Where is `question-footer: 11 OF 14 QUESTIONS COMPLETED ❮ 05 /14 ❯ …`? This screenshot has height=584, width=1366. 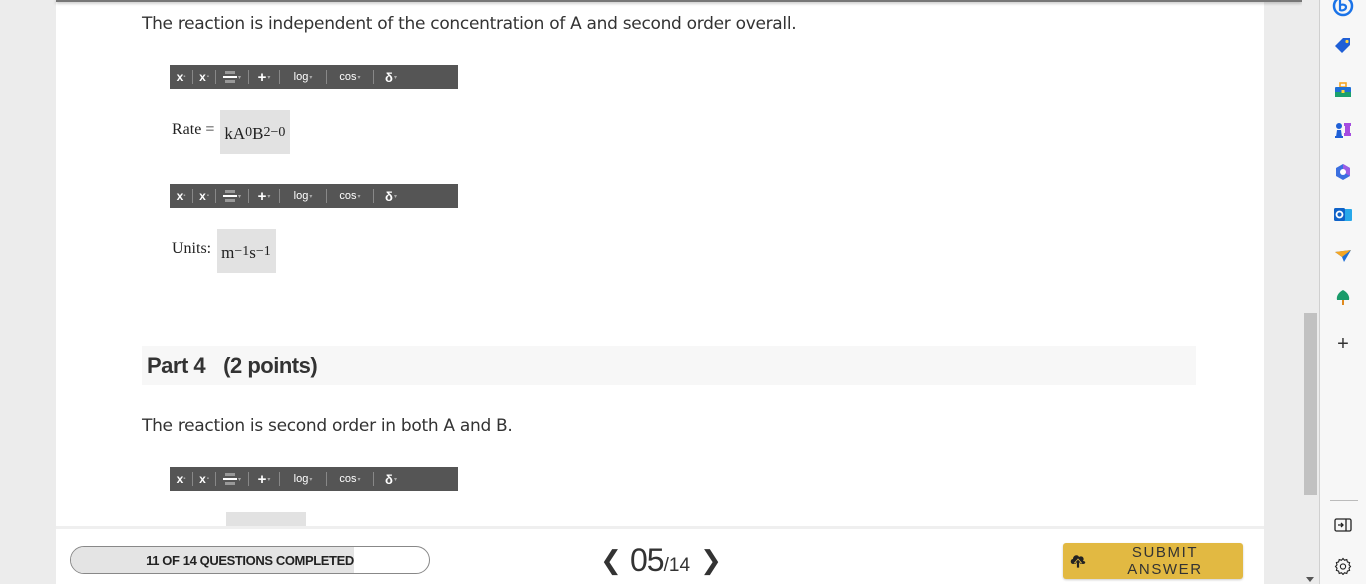
question-footer: 11 OF 14 QUESTIONS COMPLETED ❮ 05 /14 ❯ … is located at coordinates (660, 555).